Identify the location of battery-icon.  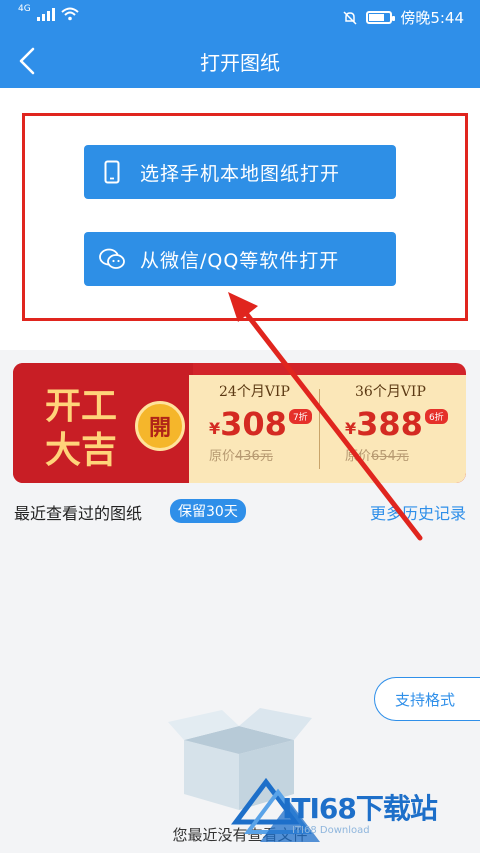
(381, 17).